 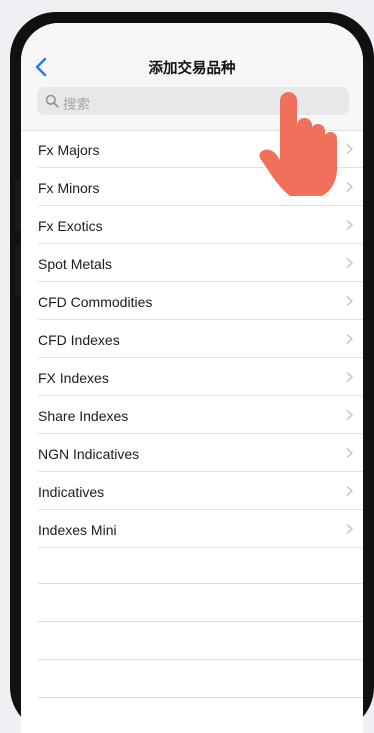 What do you see at coordinates (70, 226) in the screenshot?
I see `list-item-label: Fx Exotics` at bounding box center [70, 226].